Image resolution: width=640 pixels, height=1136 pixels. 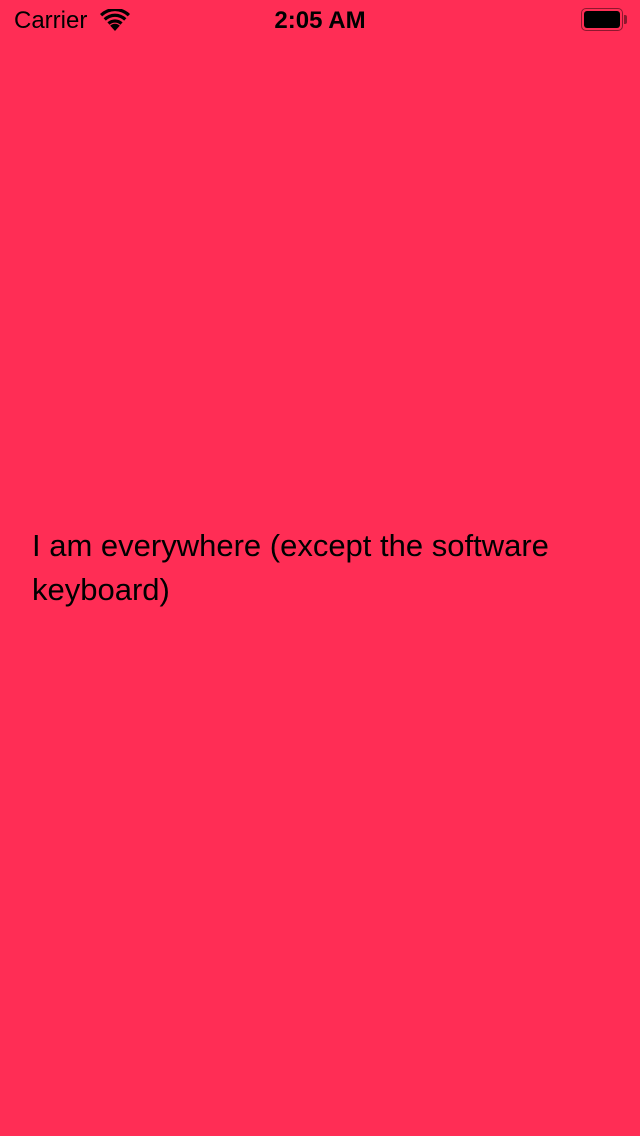 What do you see at coordinates (604, 19) in the screenshot?
I see `battery-icon` at bounding box center [604, 19].